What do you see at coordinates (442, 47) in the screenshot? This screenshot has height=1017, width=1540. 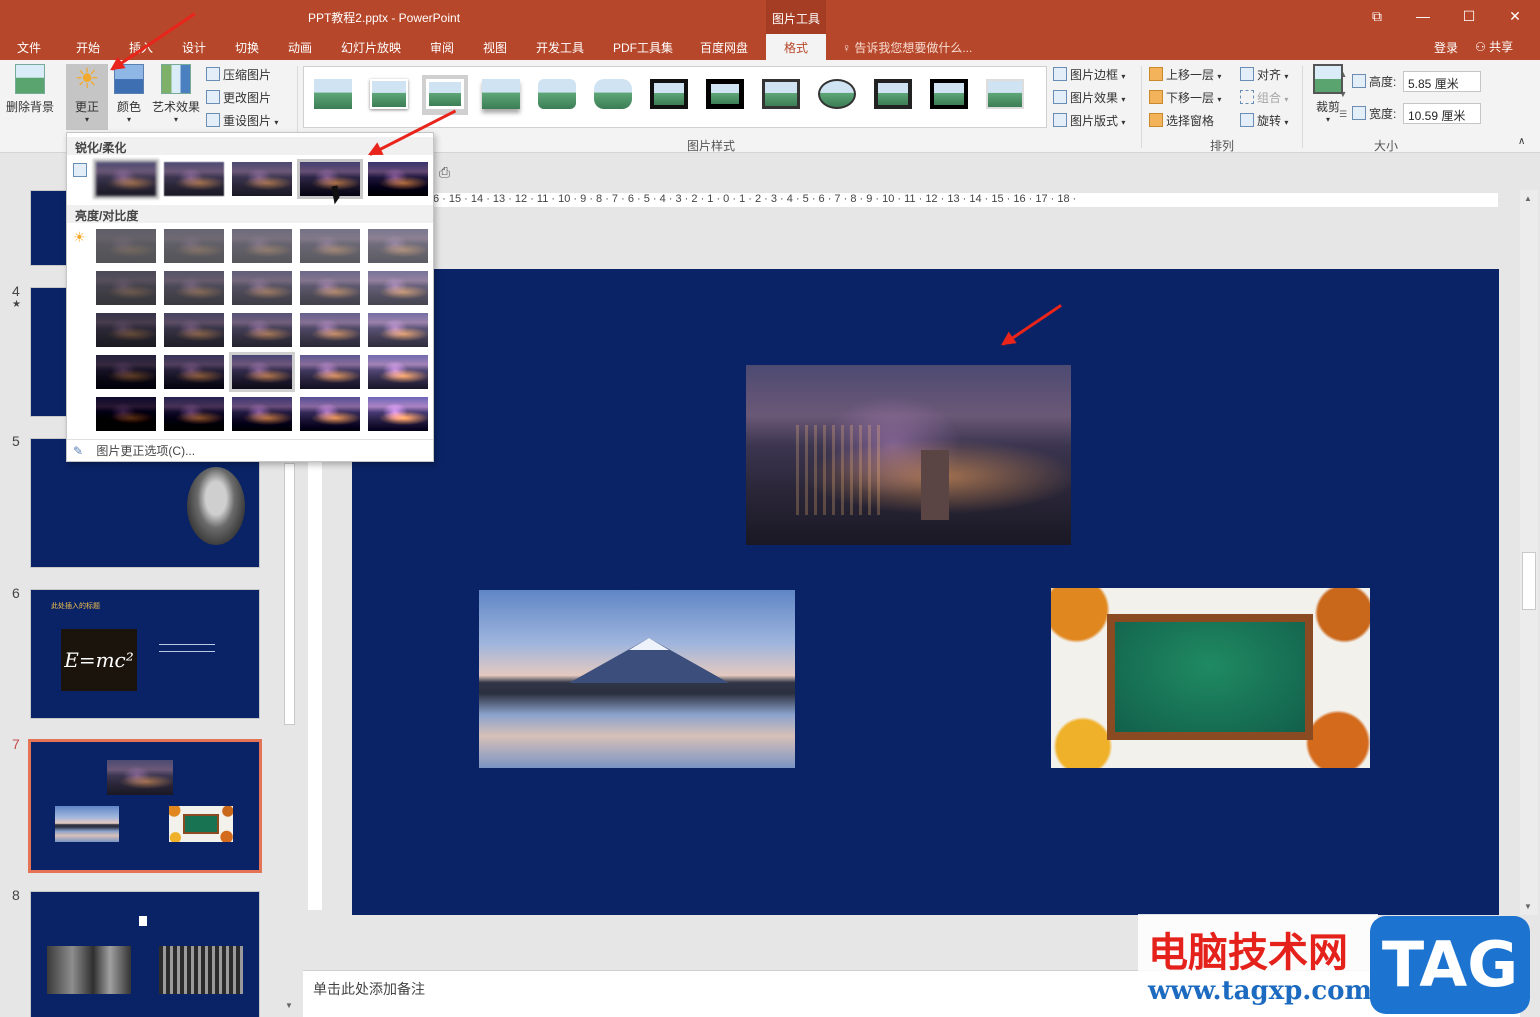 I see `tab-review: 审阅` at bounding box center [442, 47].